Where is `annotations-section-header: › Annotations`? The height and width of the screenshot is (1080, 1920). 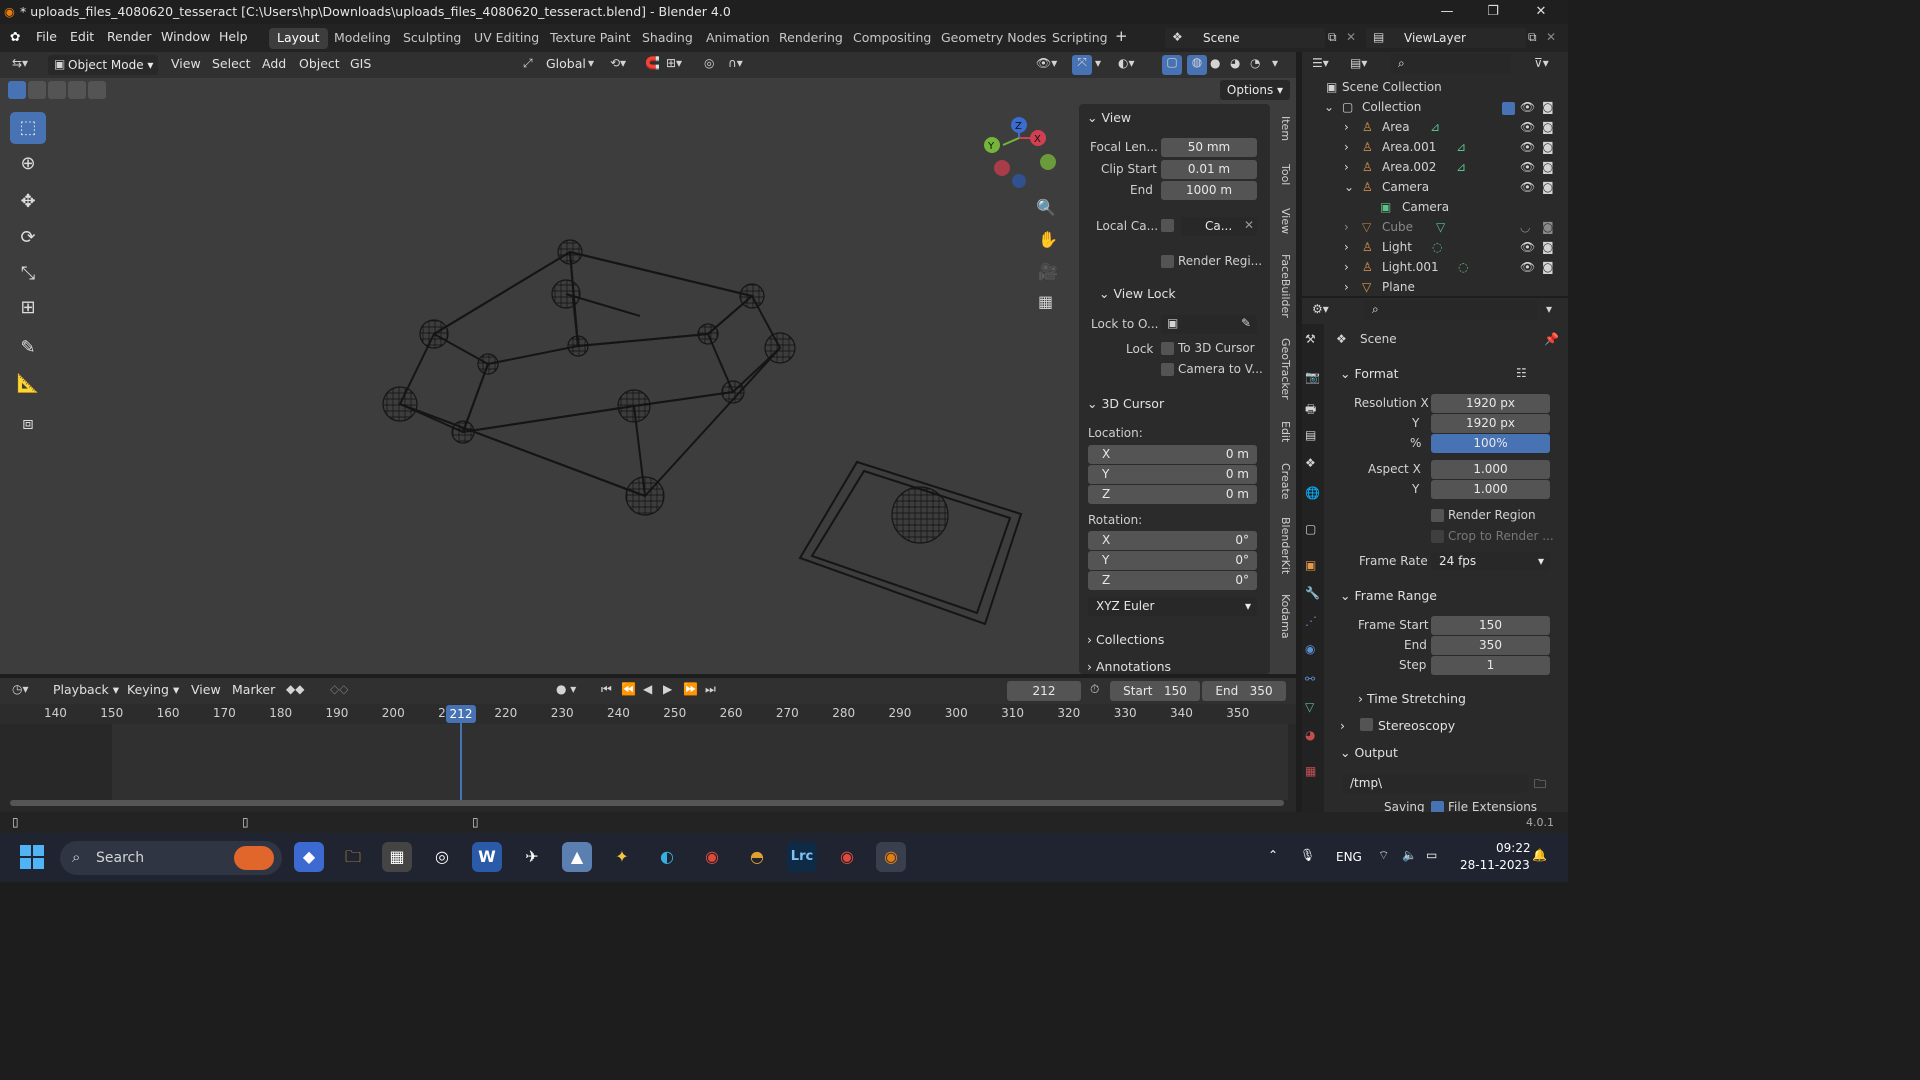 annotations-section-header: › Annotations is located at coordinates (1129, 666).